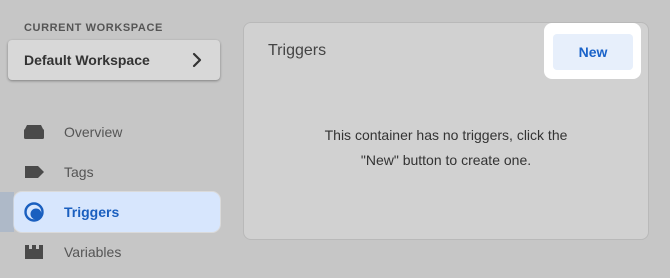 Image resolution: width=670 pixels, height=278 pixels. I want to click on sidebar-item-triggers: Triggers, so click(117, 212).